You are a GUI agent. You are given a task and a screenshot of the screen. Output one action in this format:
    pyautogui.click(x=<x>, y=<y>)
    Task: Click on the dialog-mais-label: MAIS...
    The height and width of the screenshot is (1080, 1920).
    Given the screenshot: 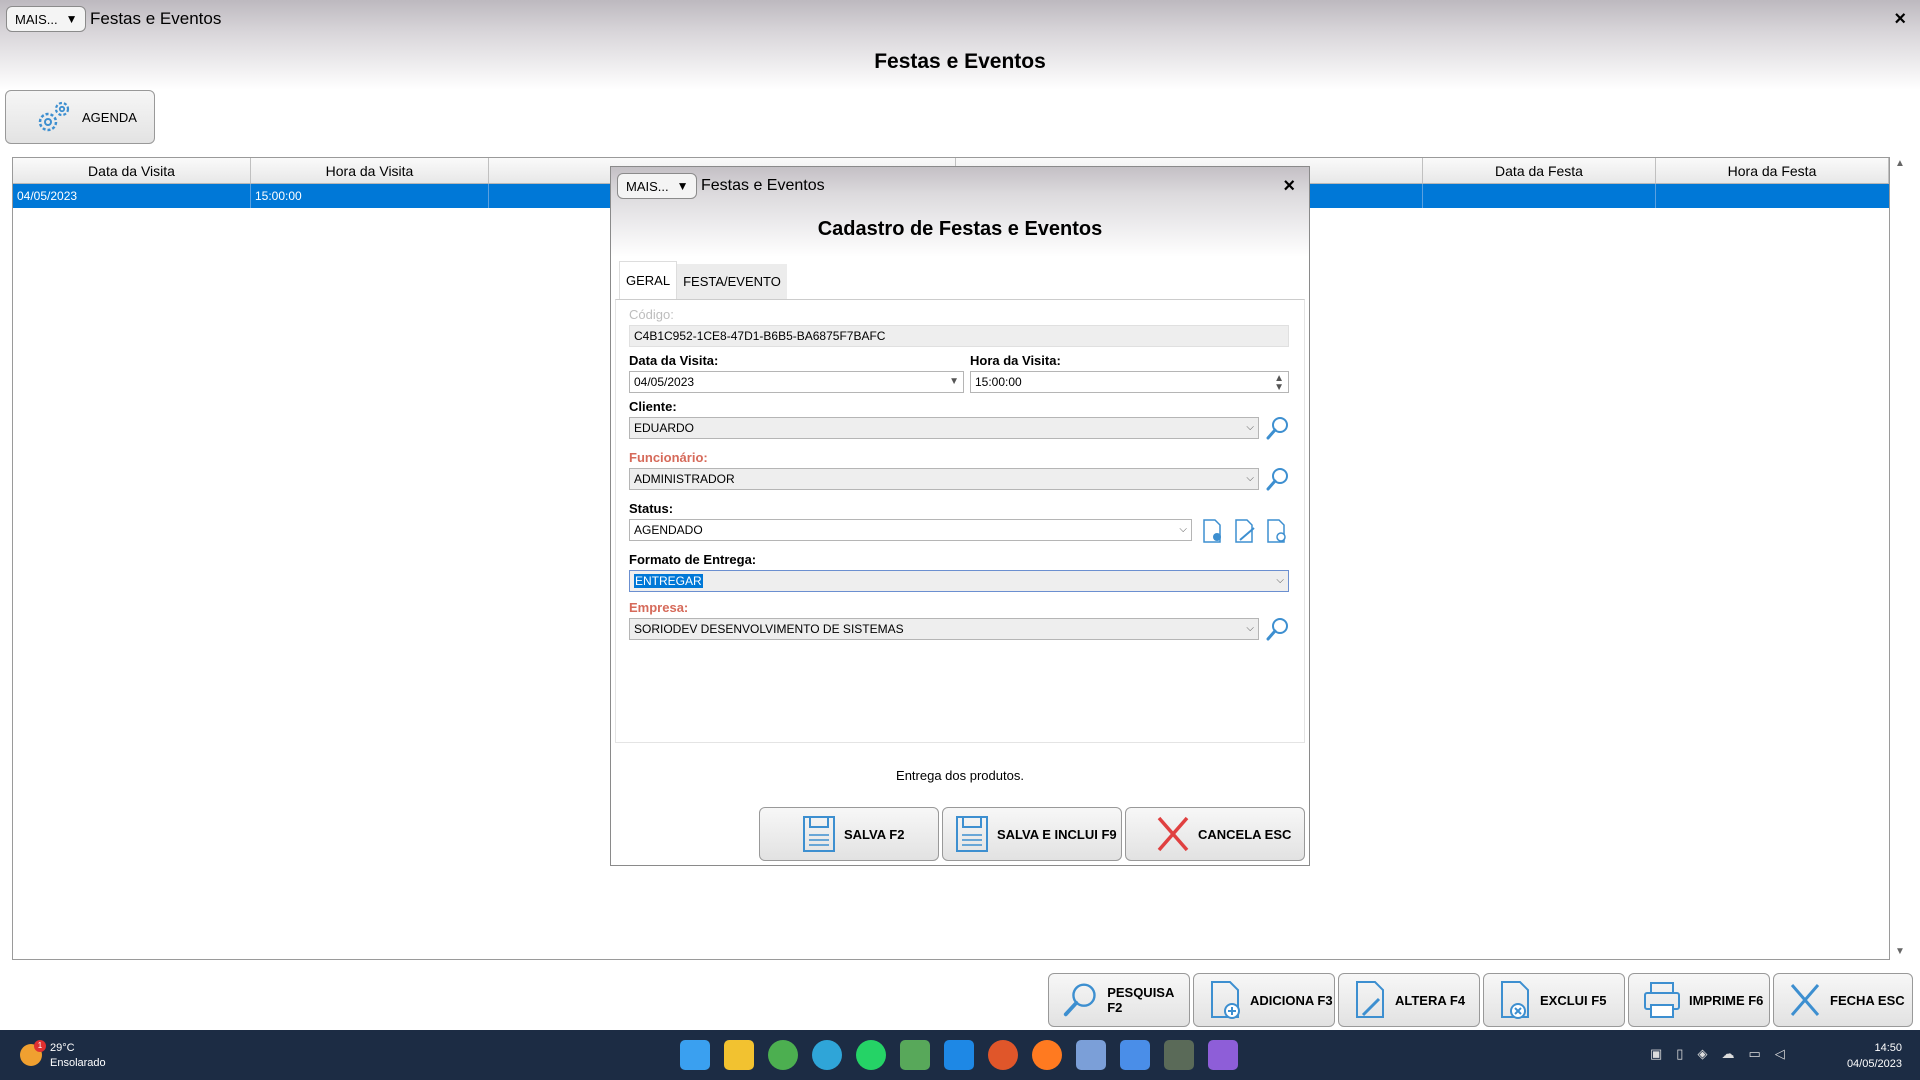 What is the action you would take?
    pyautogui.click(x=647, y=186)
    